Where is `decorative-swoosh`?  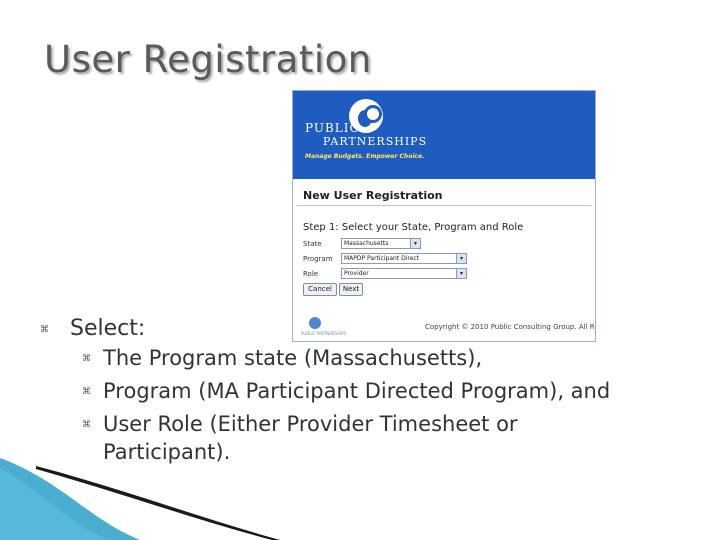 decorative-swoosh is located at coordinates (140, 499).